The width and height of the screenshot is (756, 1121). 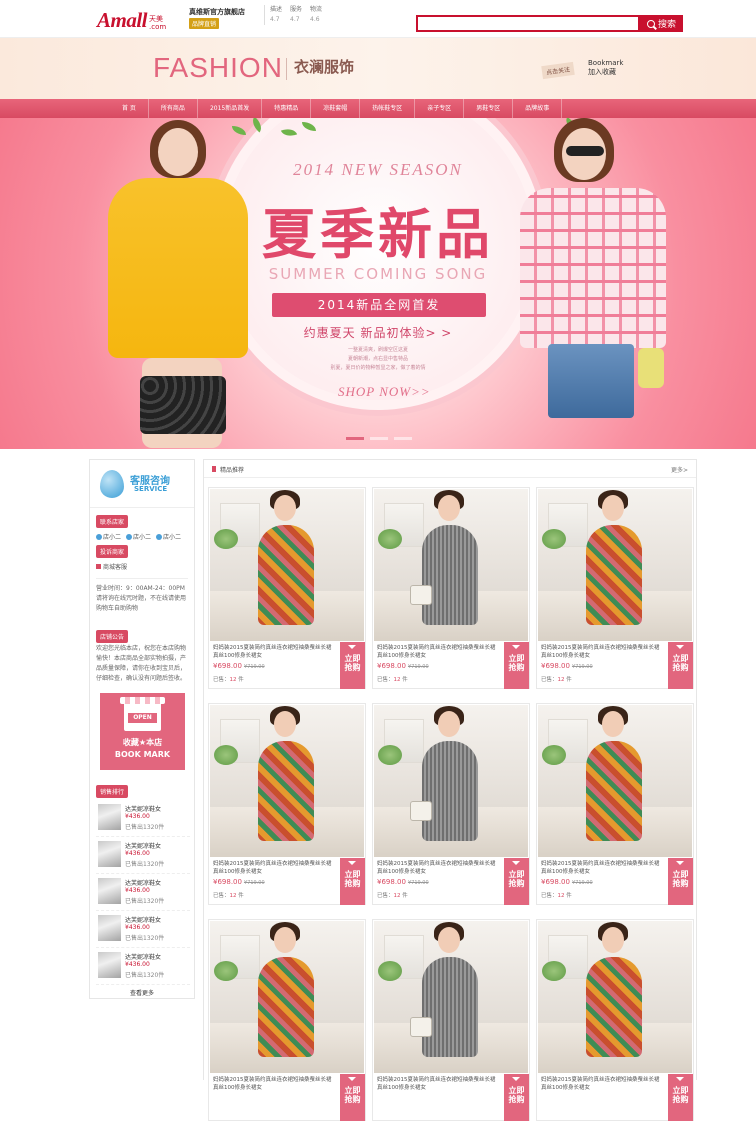 What do you see at coordinates (111, 566) in the screenshot?
I see `mall-service-link: 商城客服` at bounding box center [111, 566].